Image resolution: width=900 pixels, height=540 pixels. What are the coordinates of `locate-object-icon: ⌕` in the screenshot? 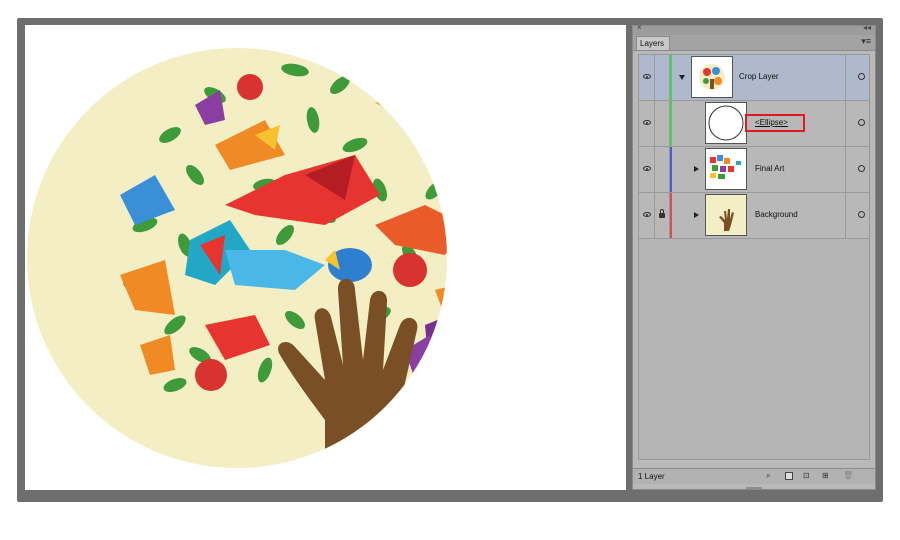 It's located at (770, 476).